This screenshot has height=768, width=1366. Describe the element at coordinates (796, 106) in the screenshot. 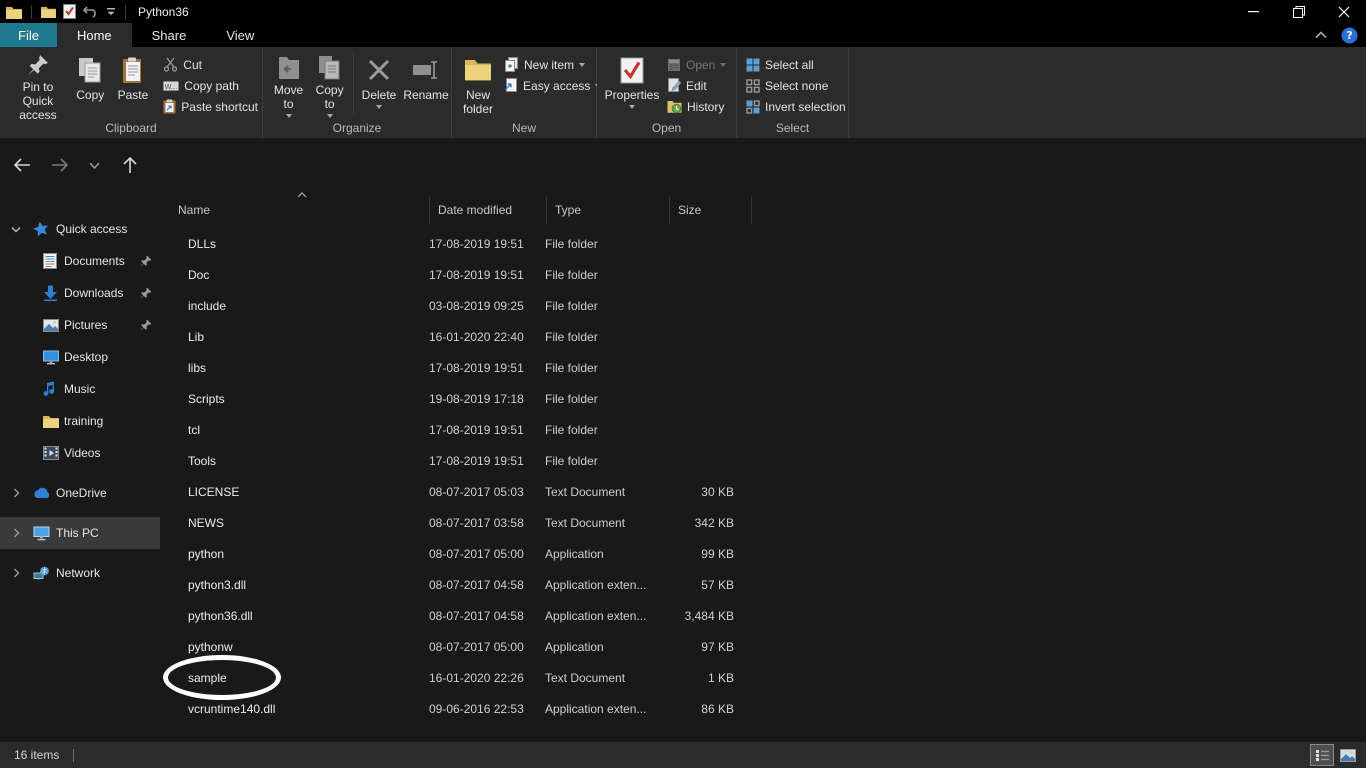

I see `invert-selection-button: Invert selection` at that location.